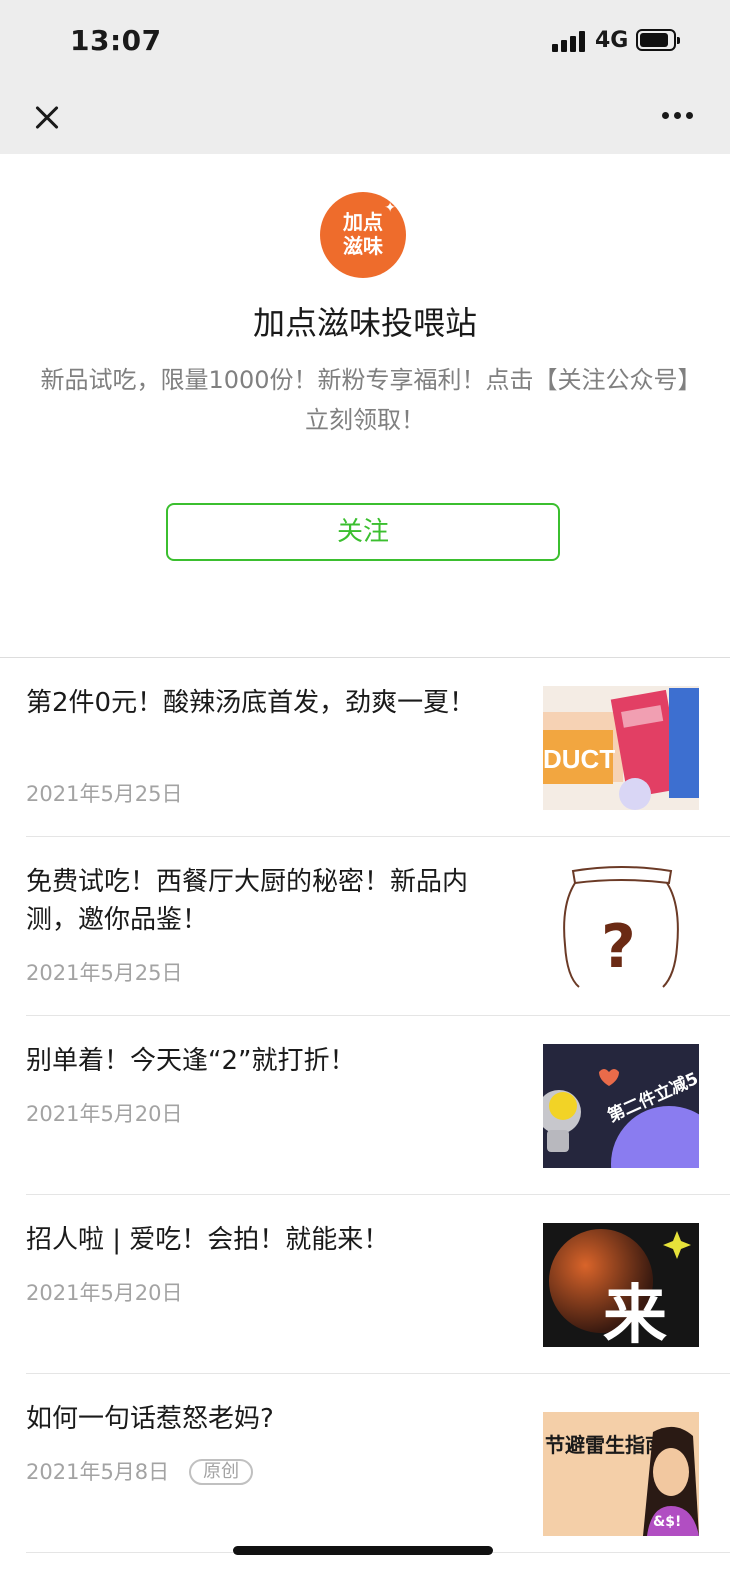 The height and width of the screenshot is (1579, 730). I want to click on navigation-bar, so click(365, 119).